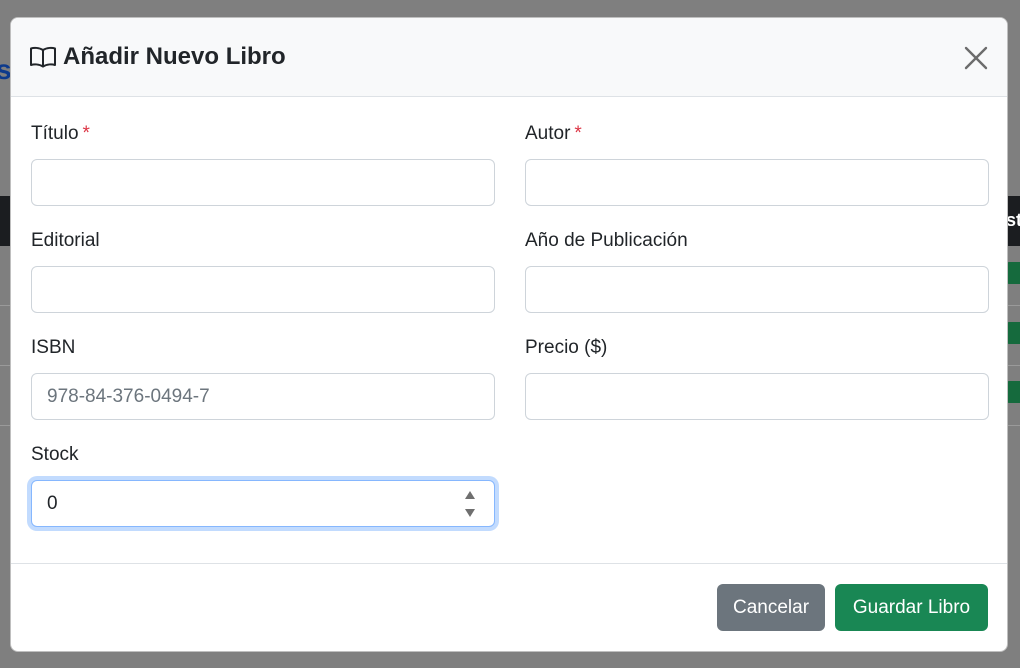 This screenshot has height=668, width=1020. Describe the element at coordinates (509, 57) in the screenshot. I see `modal-header: Añadir Nuevo Libro` at that location.